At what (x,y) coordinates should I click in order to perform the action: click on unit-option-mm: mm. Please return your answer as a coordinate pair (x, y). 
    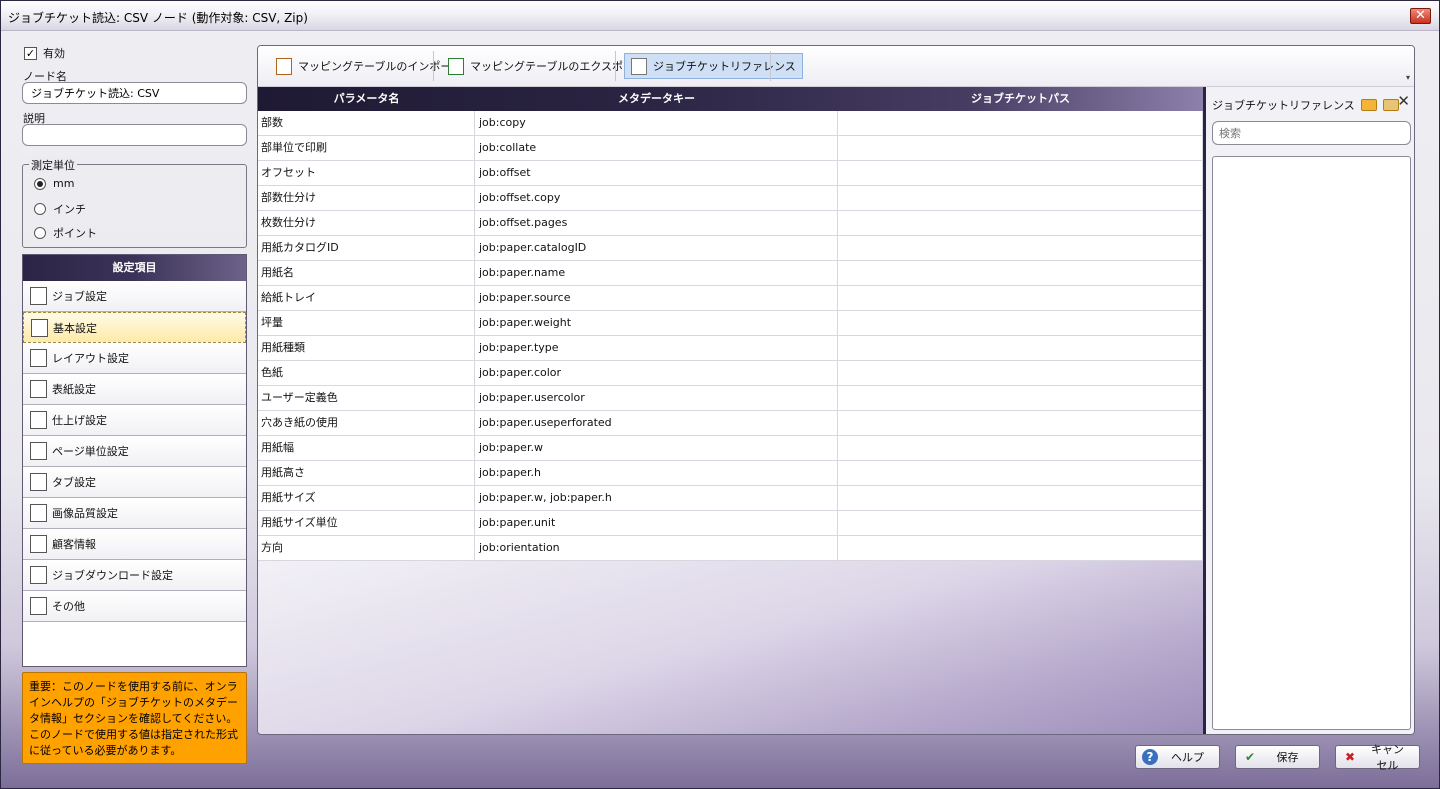
    Looking at the image, I should click on (54, 183).